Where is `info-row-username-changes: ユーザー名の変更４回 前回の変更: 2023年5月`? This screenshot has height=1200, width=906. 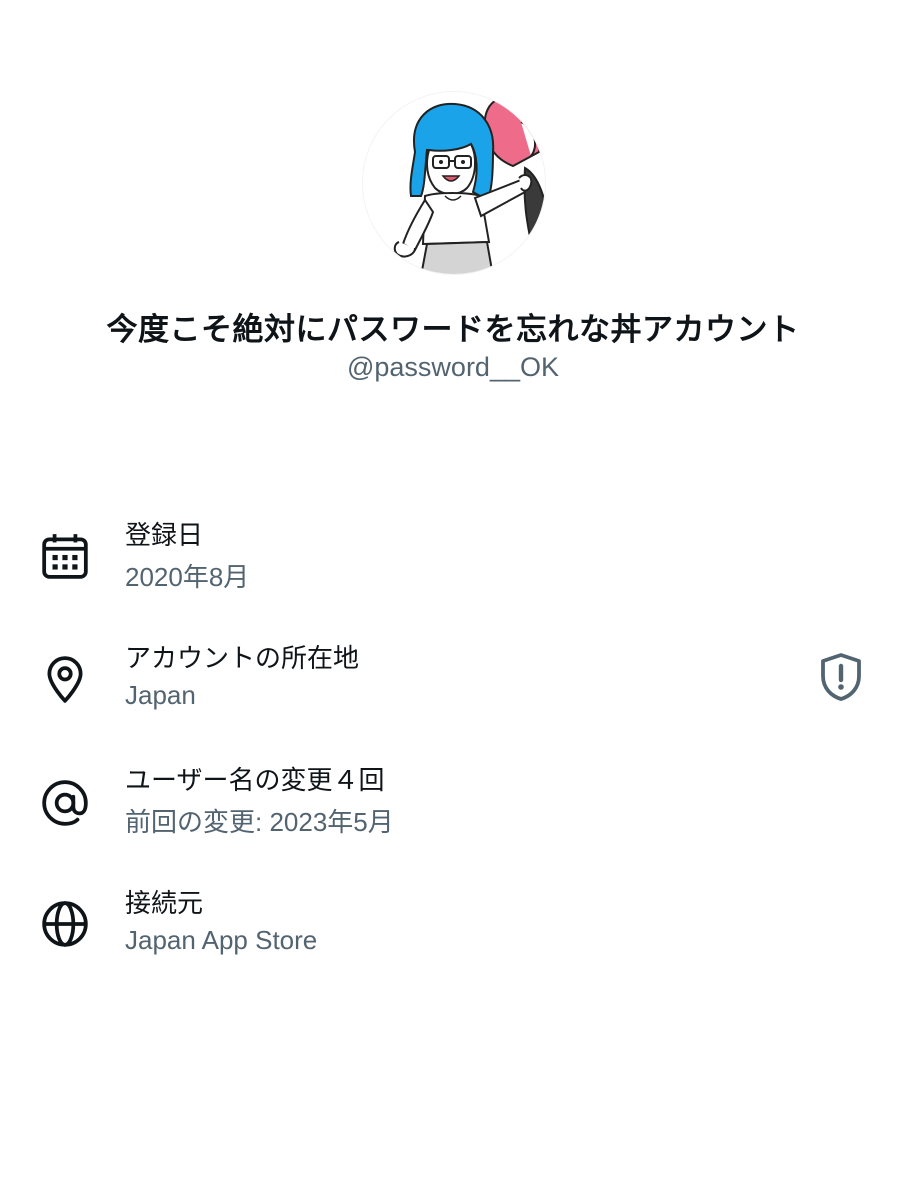 info-row-username-changes: ユーザー名の変更４回 前回の変更: 2023年5月 is located at coordinates (453, 810).